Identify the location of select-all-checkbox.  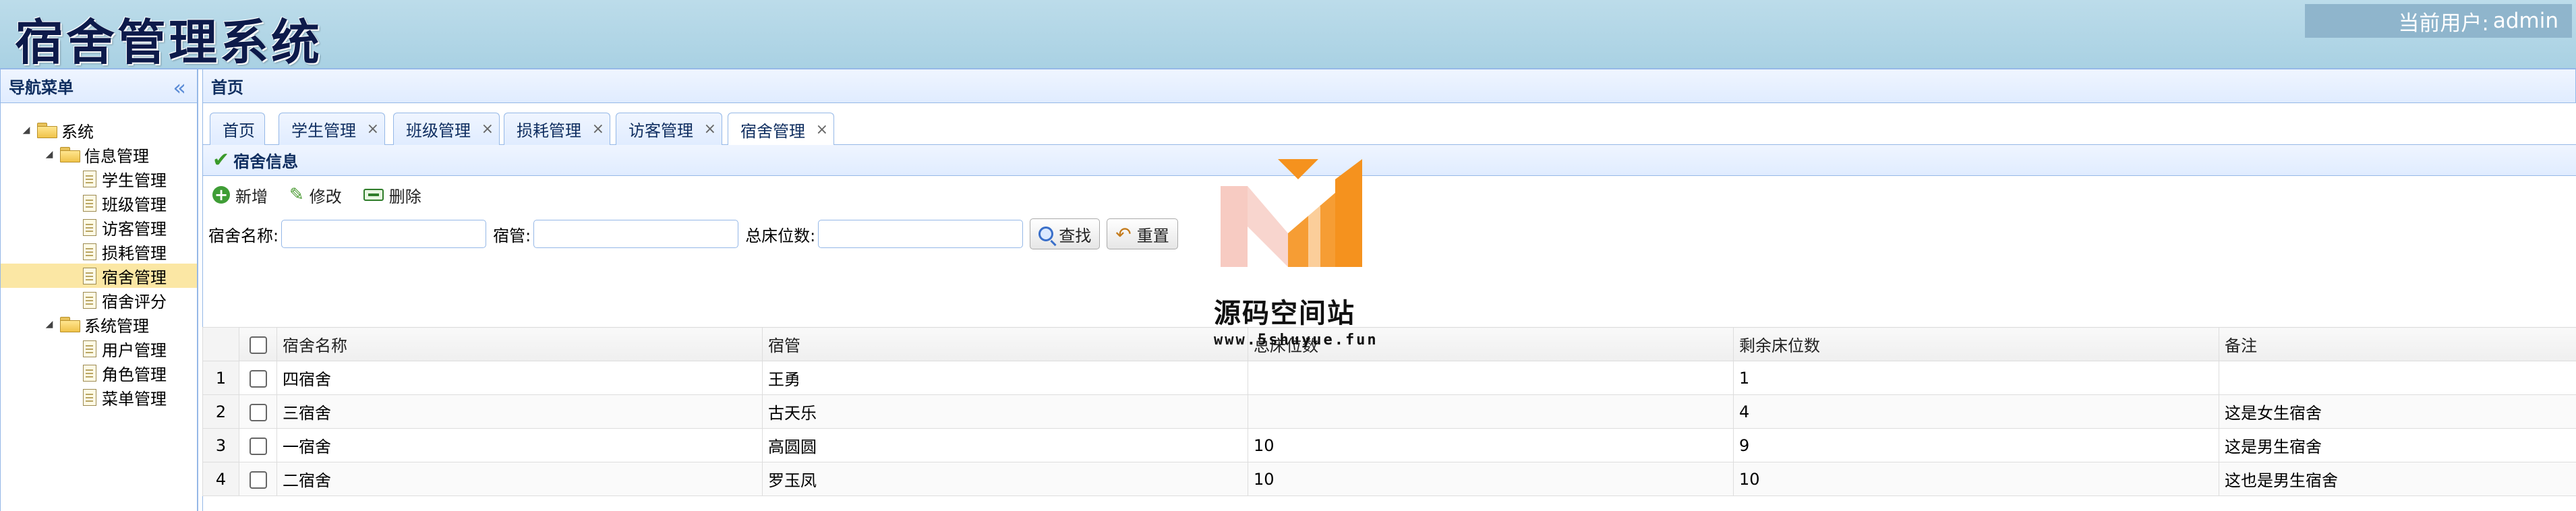
(258, 344).